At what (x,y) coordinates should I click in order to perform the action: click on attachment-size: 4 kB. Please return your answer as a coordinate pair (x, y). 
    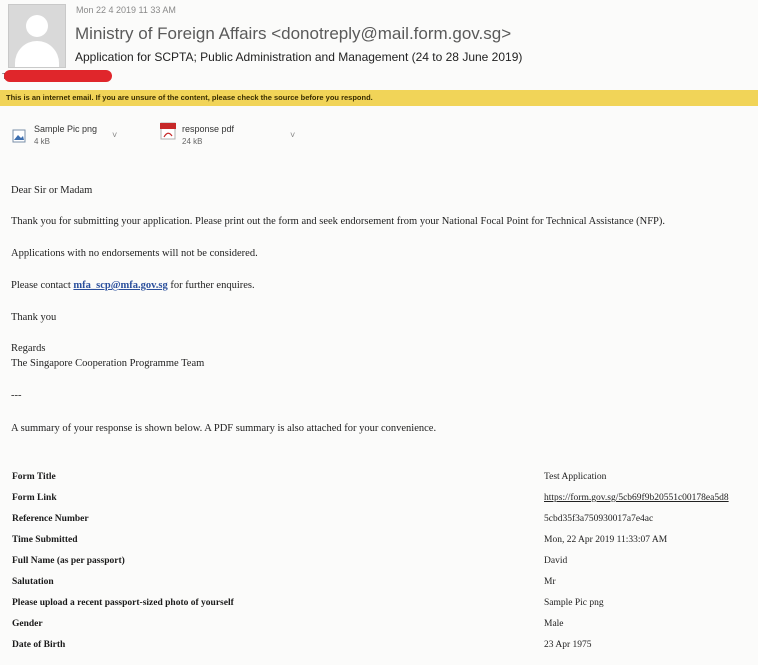
    Looking at the image, I should click on (42, 141).